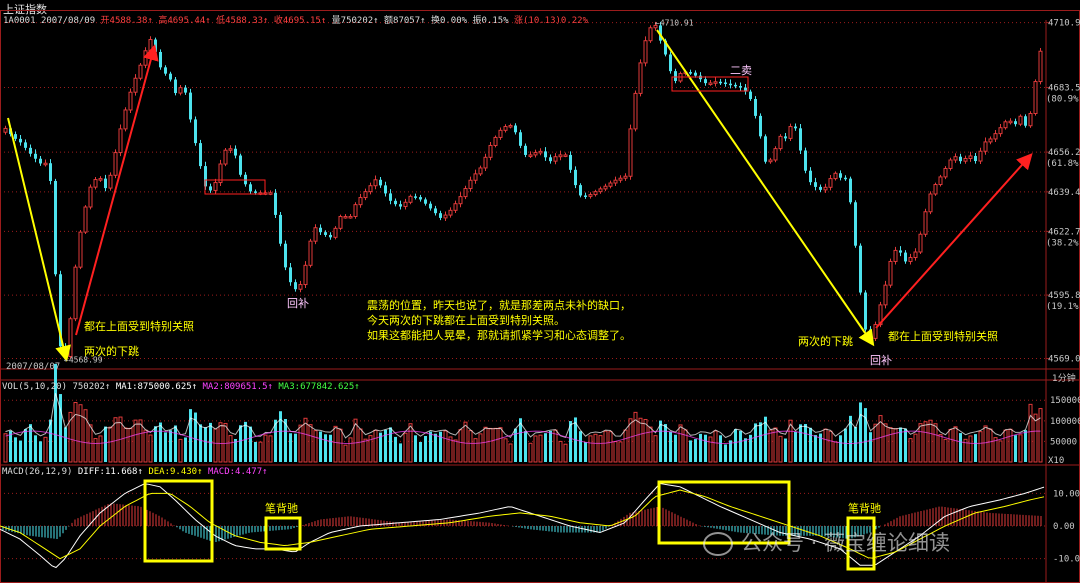 The width and height of the screenshot is (1080, 583). Describe the element at coordinates (35, 387) in the screenshot. I see `vol-title: VOL(5,10,20)` at that location.